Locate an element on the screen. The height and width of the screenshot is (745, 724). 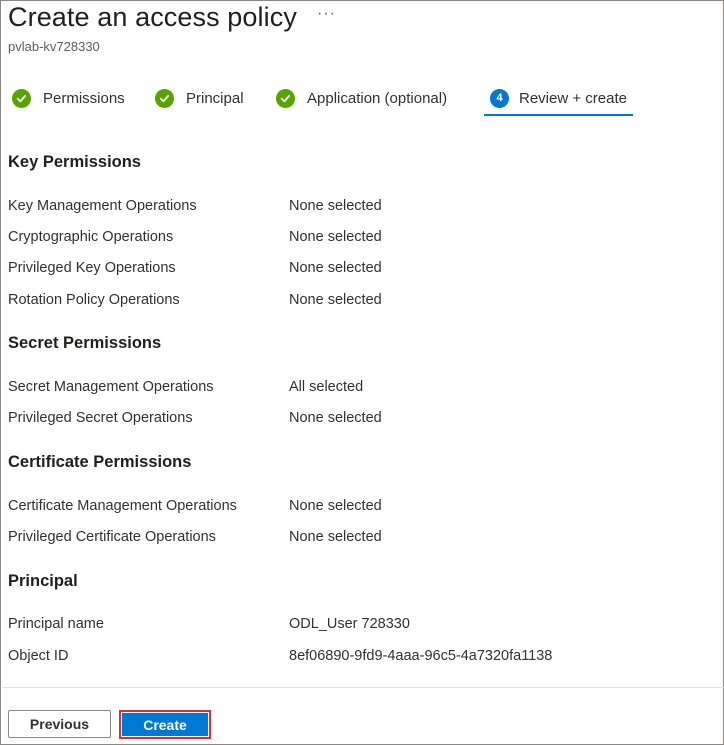
step-number-badge: 4 is located at coordinates (499, 98).